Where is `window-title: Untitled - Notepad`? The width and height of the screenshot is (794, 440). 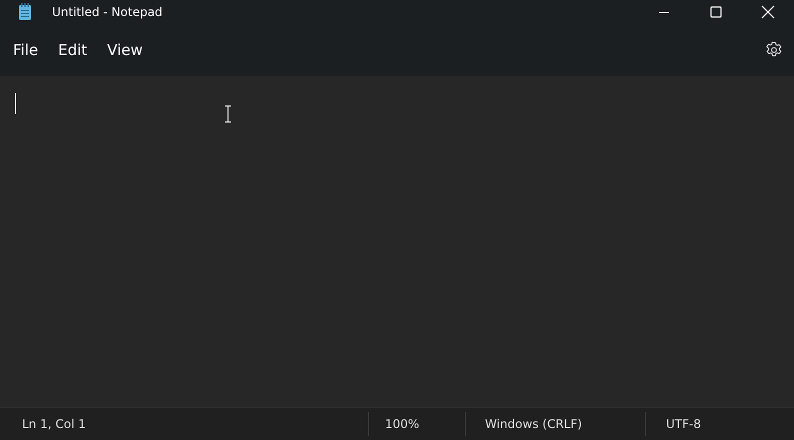 window-title: Untitled - Notepad is located at coordinates (107, 12).